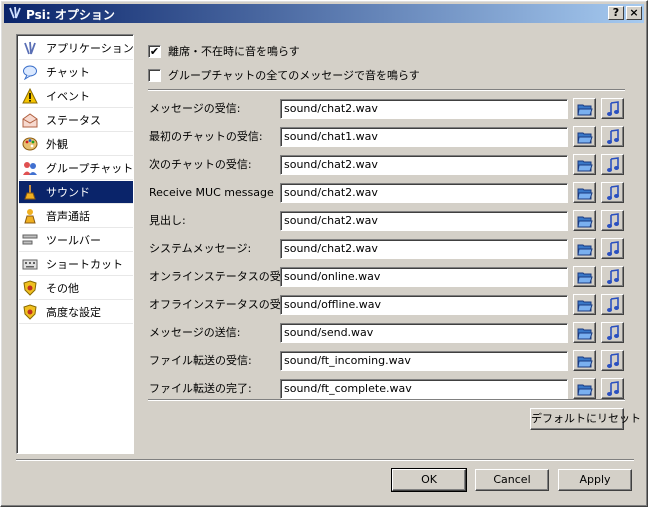 The image size is (648, 507). What do you see at coordinates (68, 96) in the screenshot?
I see `sidebar-item-label: イベント` at bounding box center [68, 96].